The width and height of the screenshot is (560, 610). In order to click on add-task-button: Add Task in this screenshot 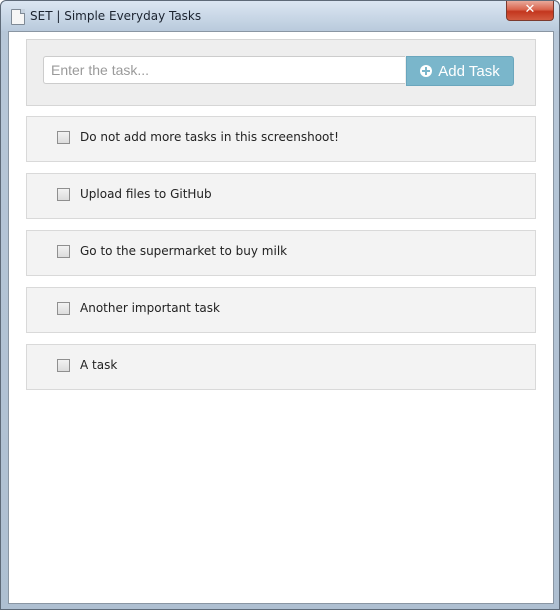, I will do `click(460, 71)`.